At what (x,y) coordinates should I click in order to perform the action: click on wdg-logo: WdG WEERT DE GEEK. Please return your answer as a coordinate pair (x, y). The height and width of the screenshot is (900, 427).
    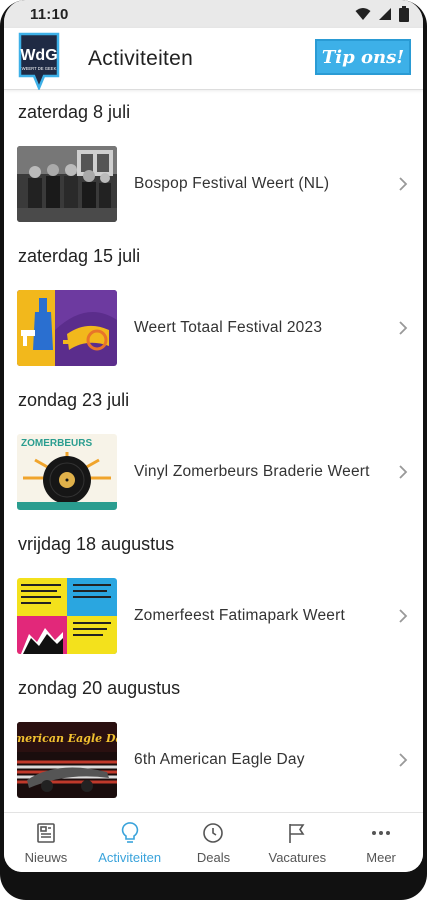
    Looking at the image, I should click on (39, 61).